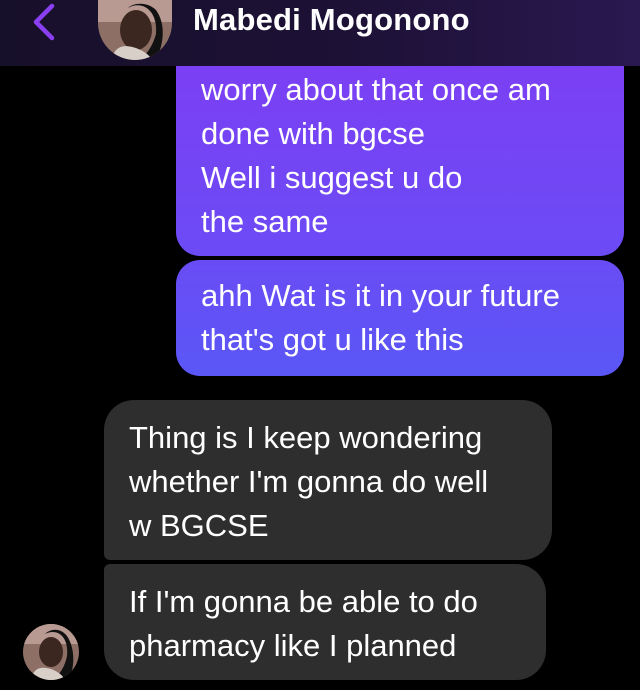  Describe the element at coordinates (306, 437) in the screenshot. I see `message-line: Thing is I keep wondering` at that location.